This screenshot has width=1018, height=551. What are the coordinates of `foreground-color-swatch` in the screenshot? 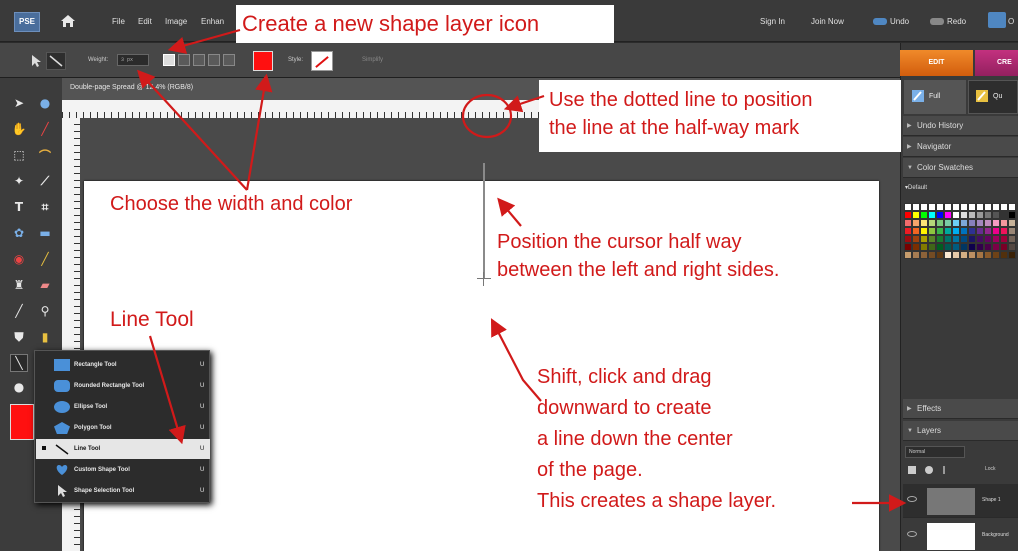 It's located at (22, 422).